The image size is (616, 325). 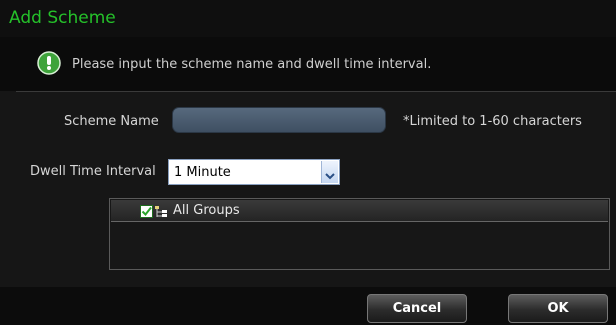 What do you see at coordinates (146, 211) in the screenshot?
I see `group-checkbox` at bounding box center [146, 211].